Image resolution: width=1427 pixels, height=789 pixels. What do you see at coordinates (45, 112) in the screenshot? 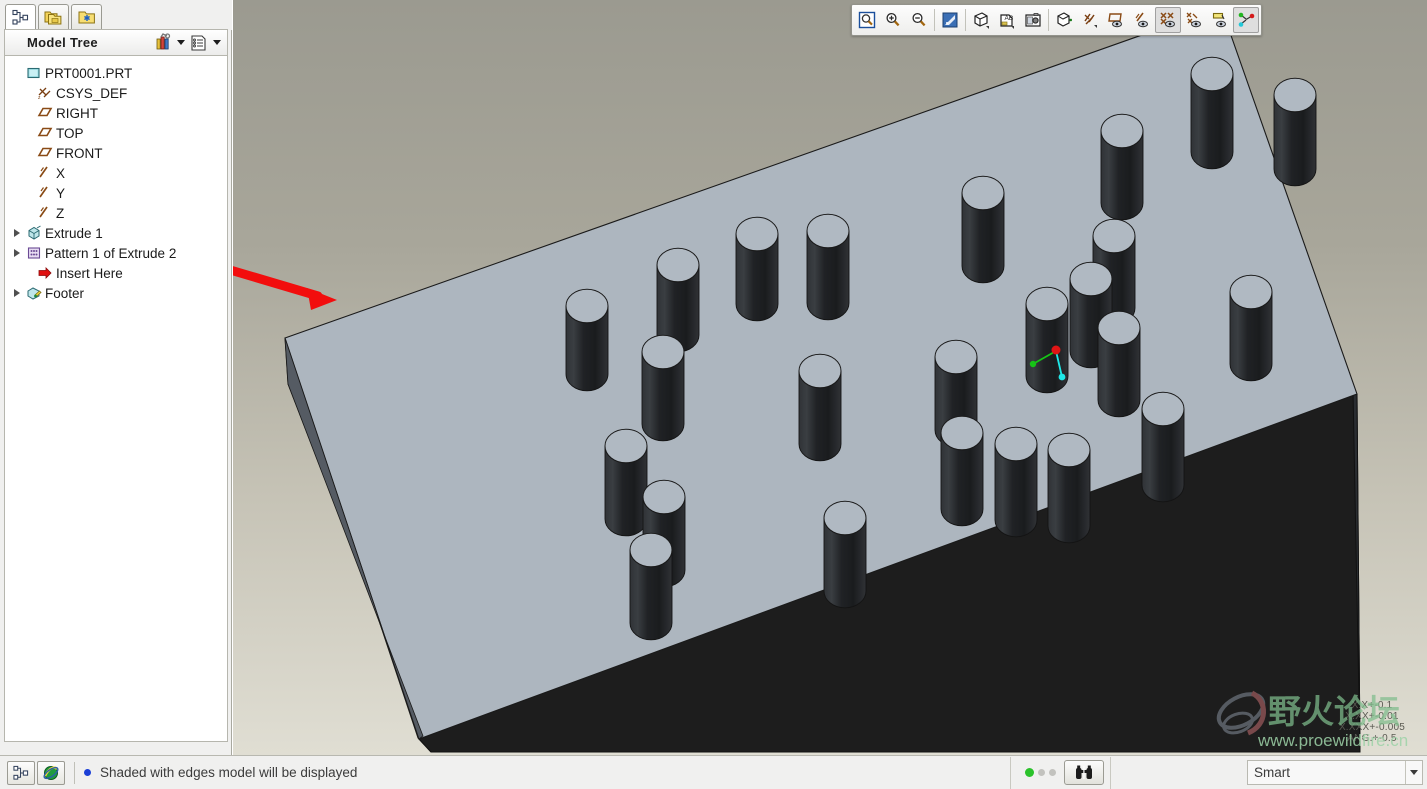
I see `datum-plane-icon` at bounding box center [45, 112].